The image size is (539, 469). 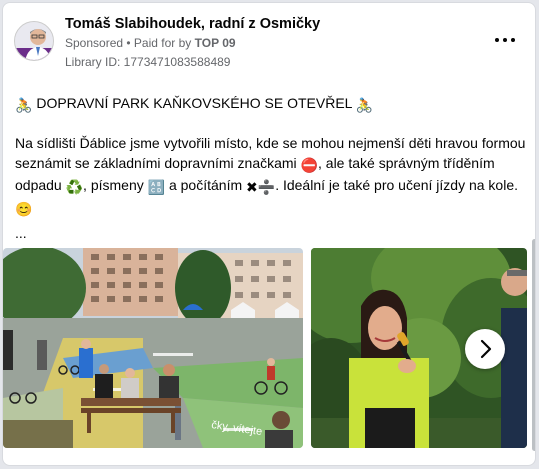 I want to click on smile-icon: 😊, so click(x=24, y=209).